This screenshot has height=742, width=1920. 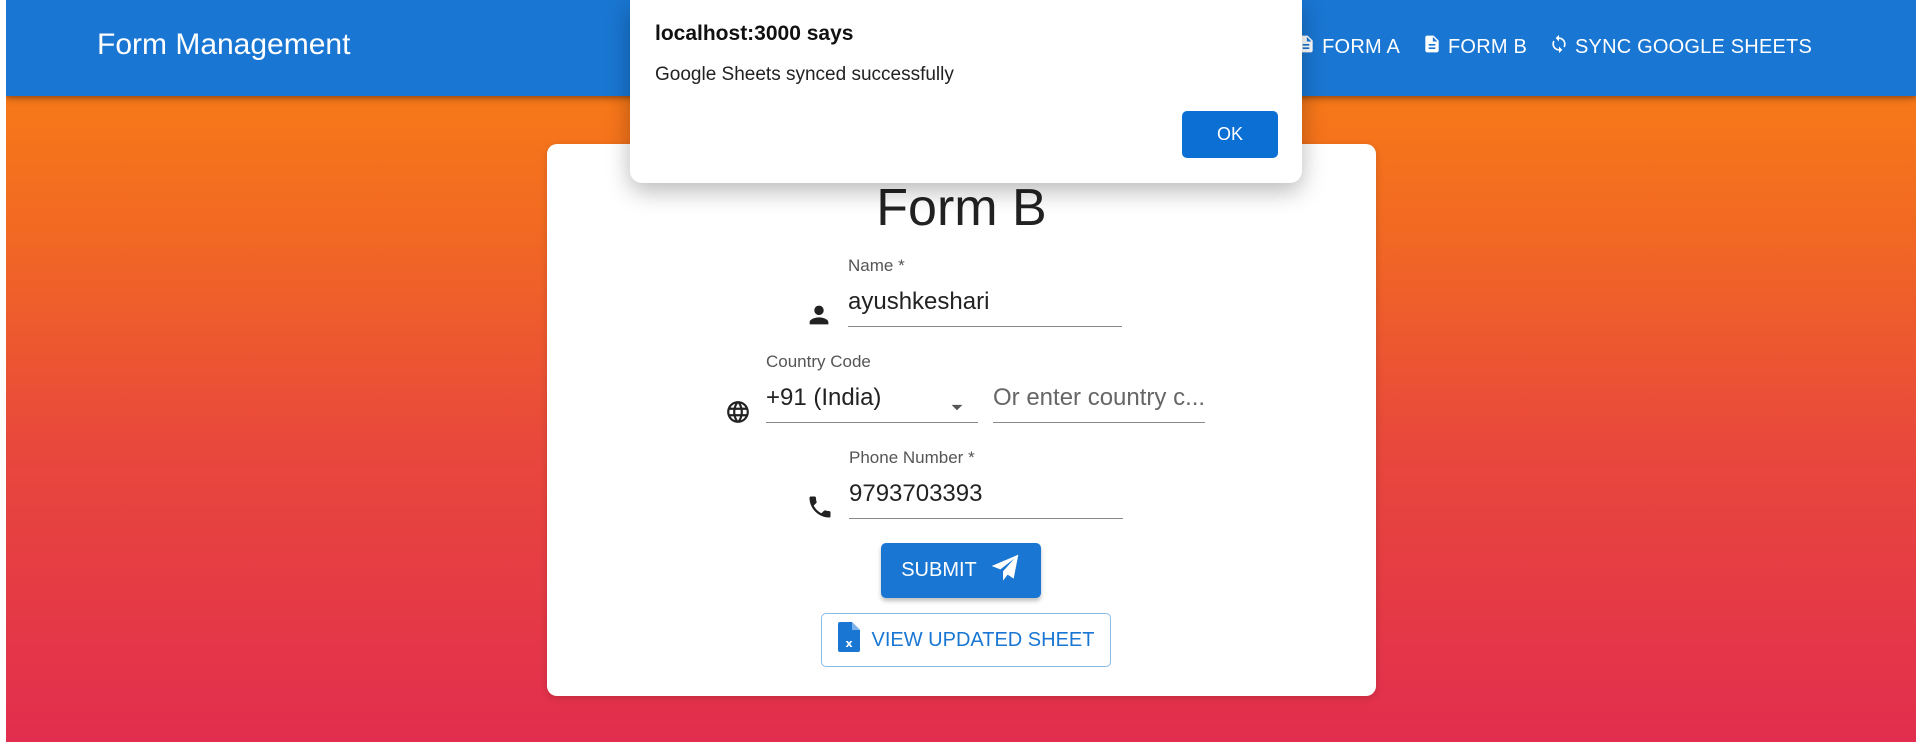 What do you see at coordinates (939, 570) in the screenshot?
I see `submit-label: SUBMIT` at bounding box center [939, 570].